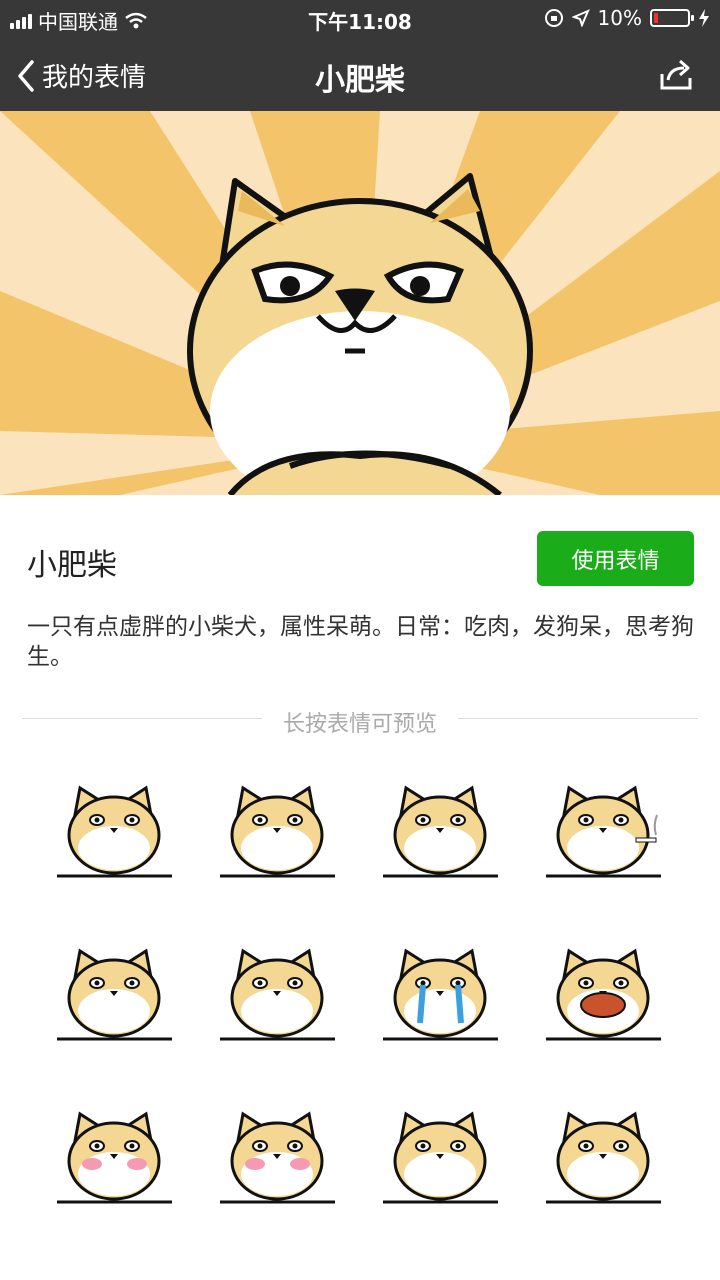 Image resolution: width=720 pixels, height=1280 pixels. Describe the element at coordinates (114, 993) in the screenshot. I see `sticker-squint` at that location.